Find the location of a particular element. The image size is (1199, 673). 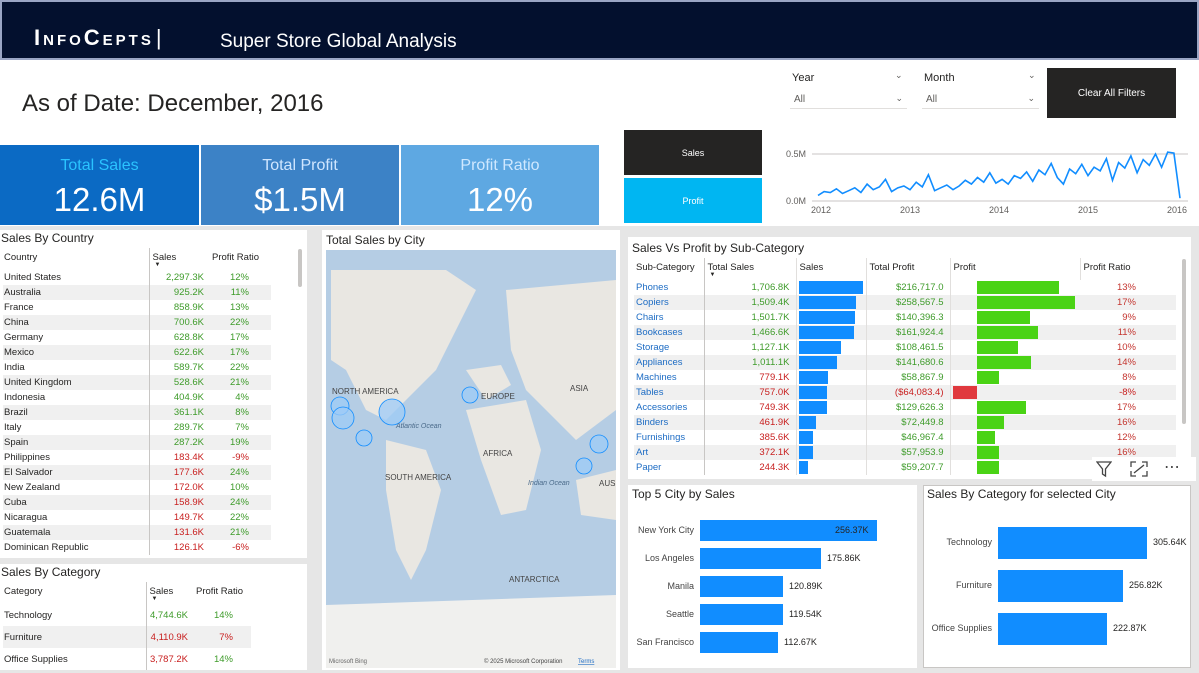

panel-title: Sales Vs Profit by Sub-Category is located at coordinates (718, 248).